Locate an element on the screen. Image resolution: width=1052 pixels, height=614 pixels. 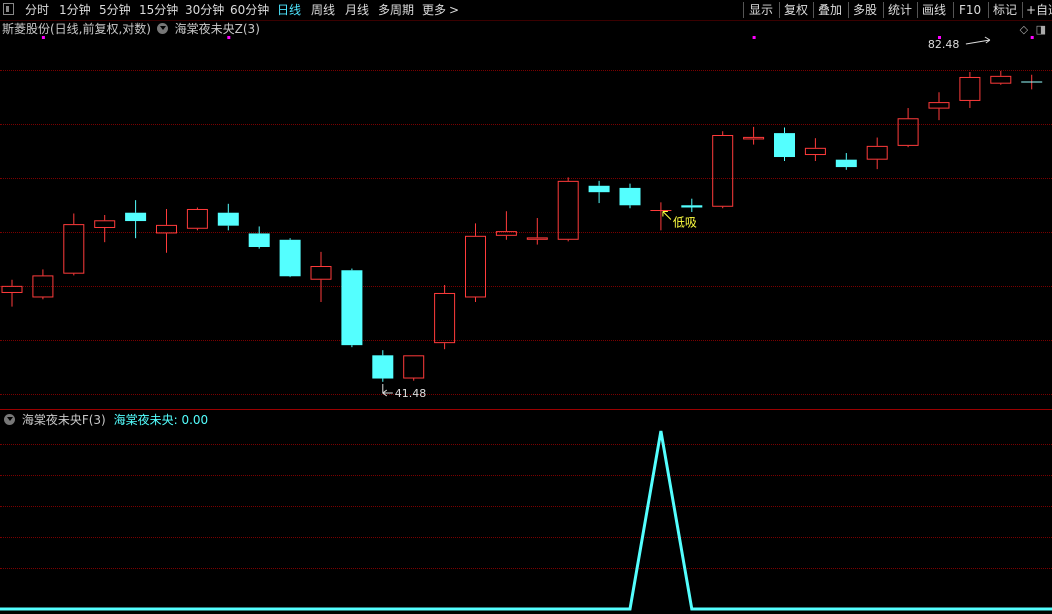
buy-signal-label: 低吸 is located at coordinates (685, 223).